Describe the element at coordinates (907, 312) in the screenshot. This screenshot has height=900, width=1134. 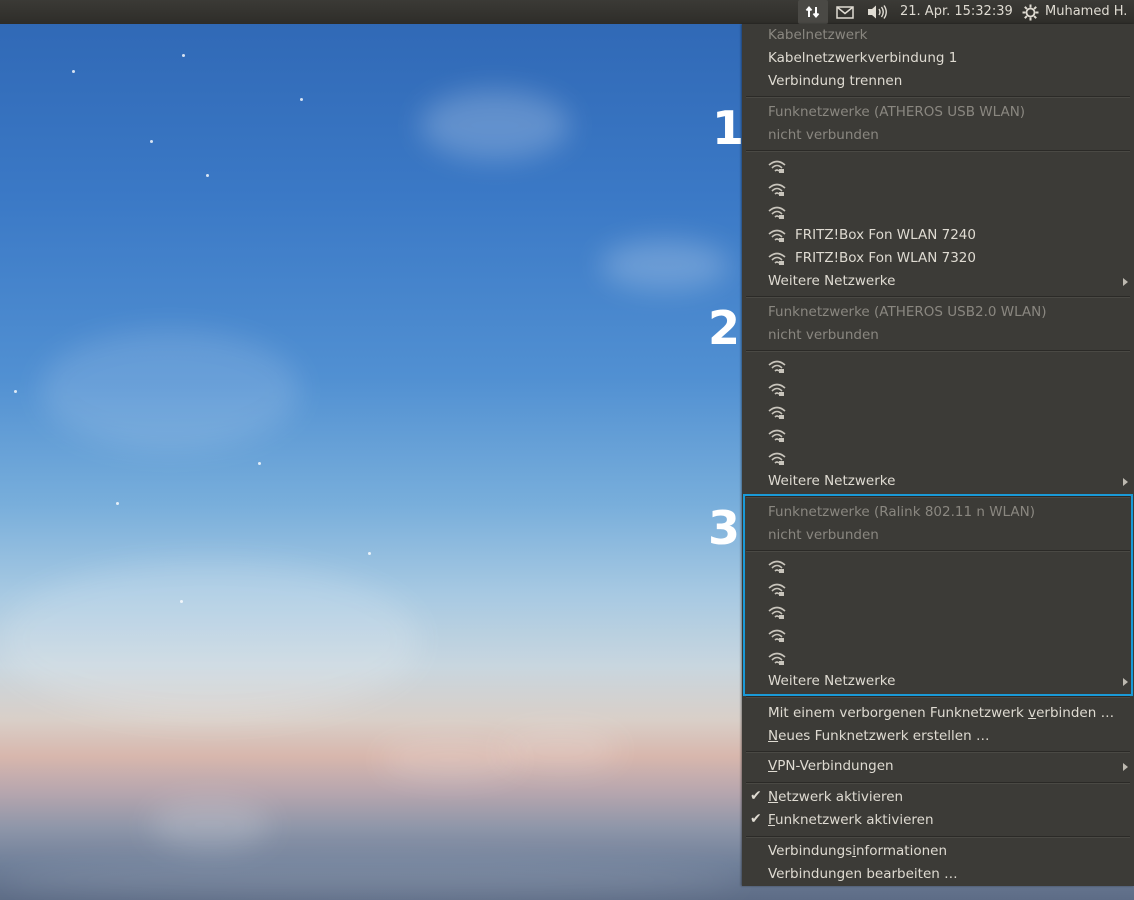
I see `wifi2-header: Funknetzwerke (ATHEROS USB2.0 WLAN)` at that location.